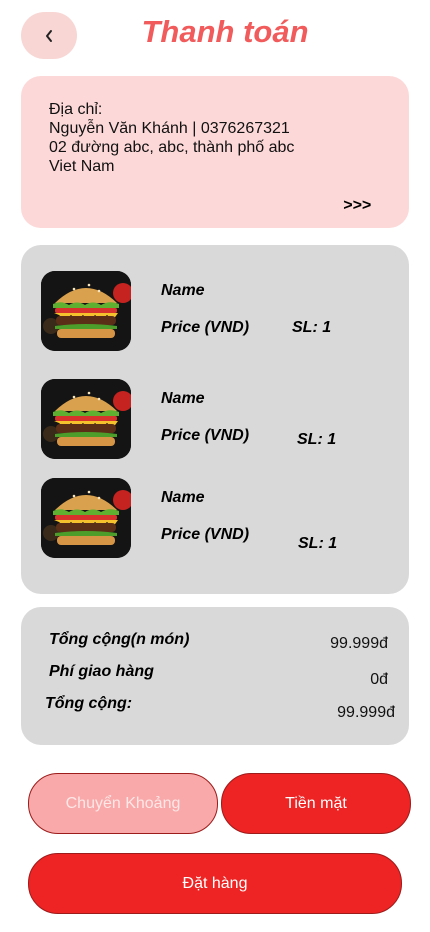 The height and width of the screenshot is (932, 430). I want to click on address-street: 02 đường abc, abc, thành phố abc, so click(172, 147).